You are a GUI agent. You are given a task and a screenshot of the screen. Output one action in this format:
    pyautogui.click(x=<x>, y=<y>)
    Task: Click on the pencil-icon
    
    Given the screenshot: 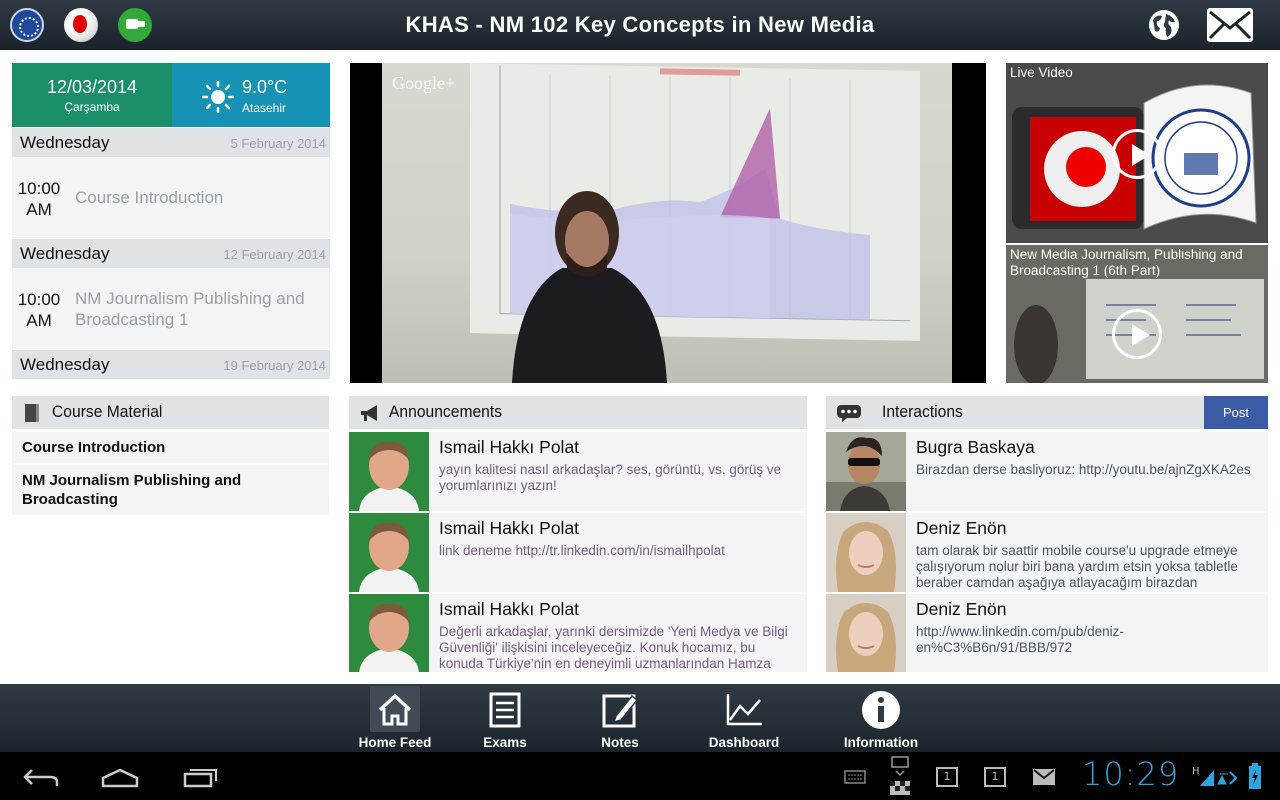 What is the action you would take?
    pyautogui.click(x=620, y=711)
    